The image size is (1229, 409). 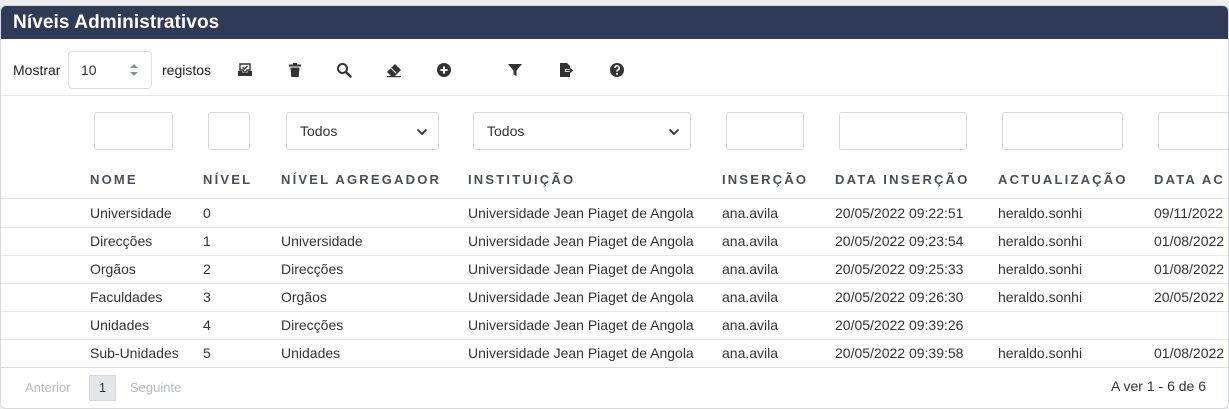 What do you see at coordinates (102, 388) in the screenshot?
I see `page-1-button: 1` at bounding box center [102, 388].